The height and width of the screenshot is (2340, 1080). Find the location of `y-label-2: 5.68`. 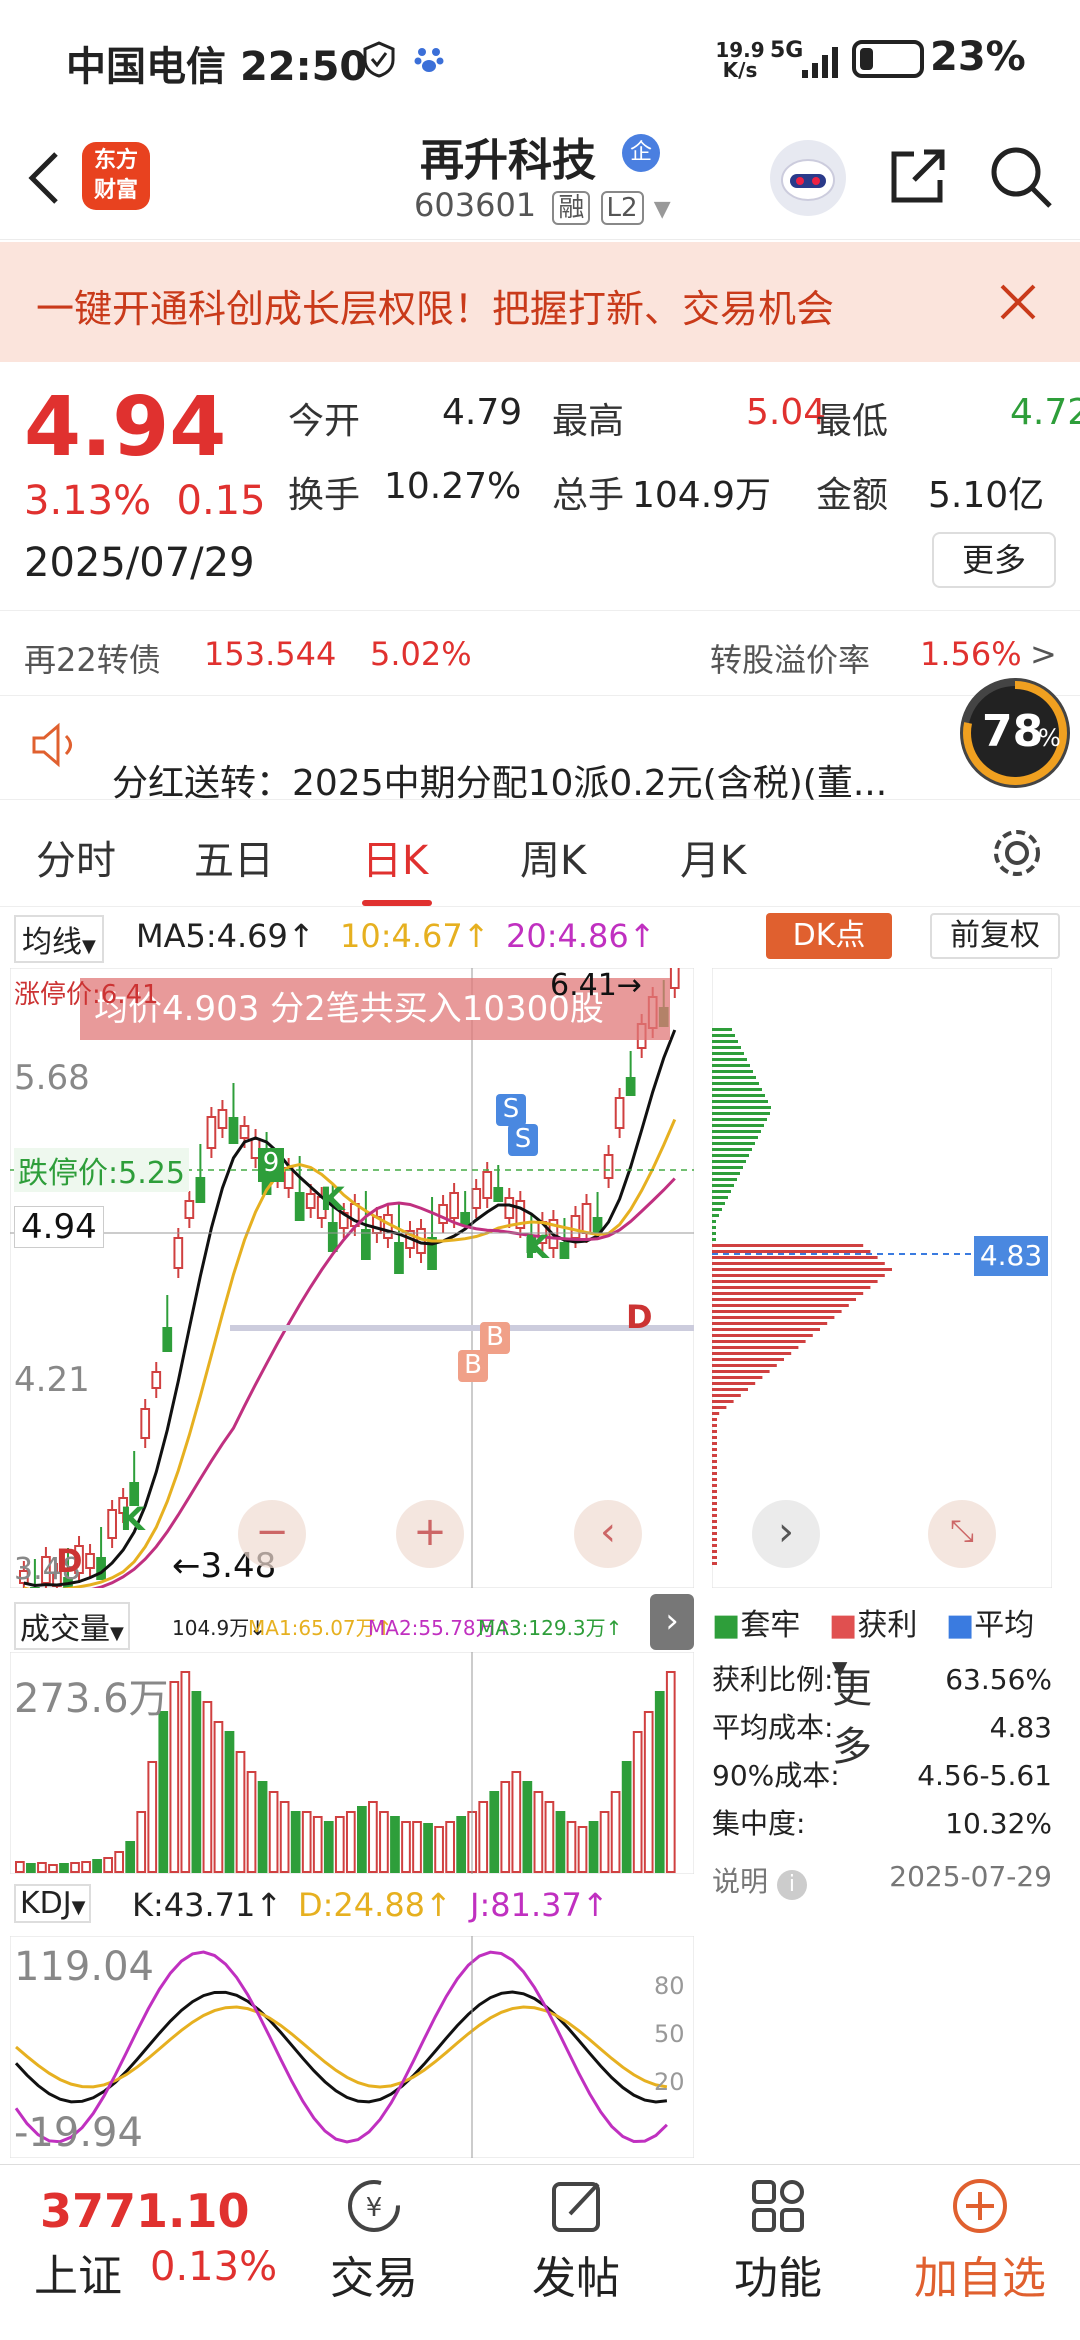

y-label-2: 5.68 is located at coordinates (52, 1078).